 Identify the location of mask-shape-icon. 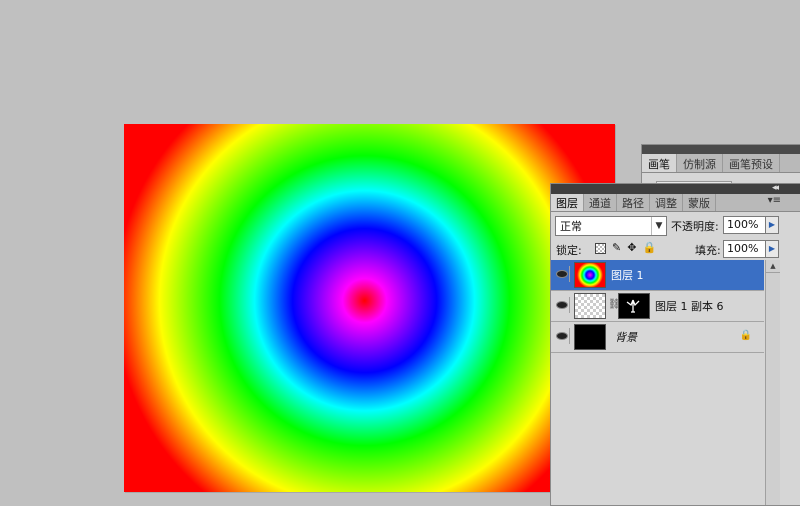
(633, 306).